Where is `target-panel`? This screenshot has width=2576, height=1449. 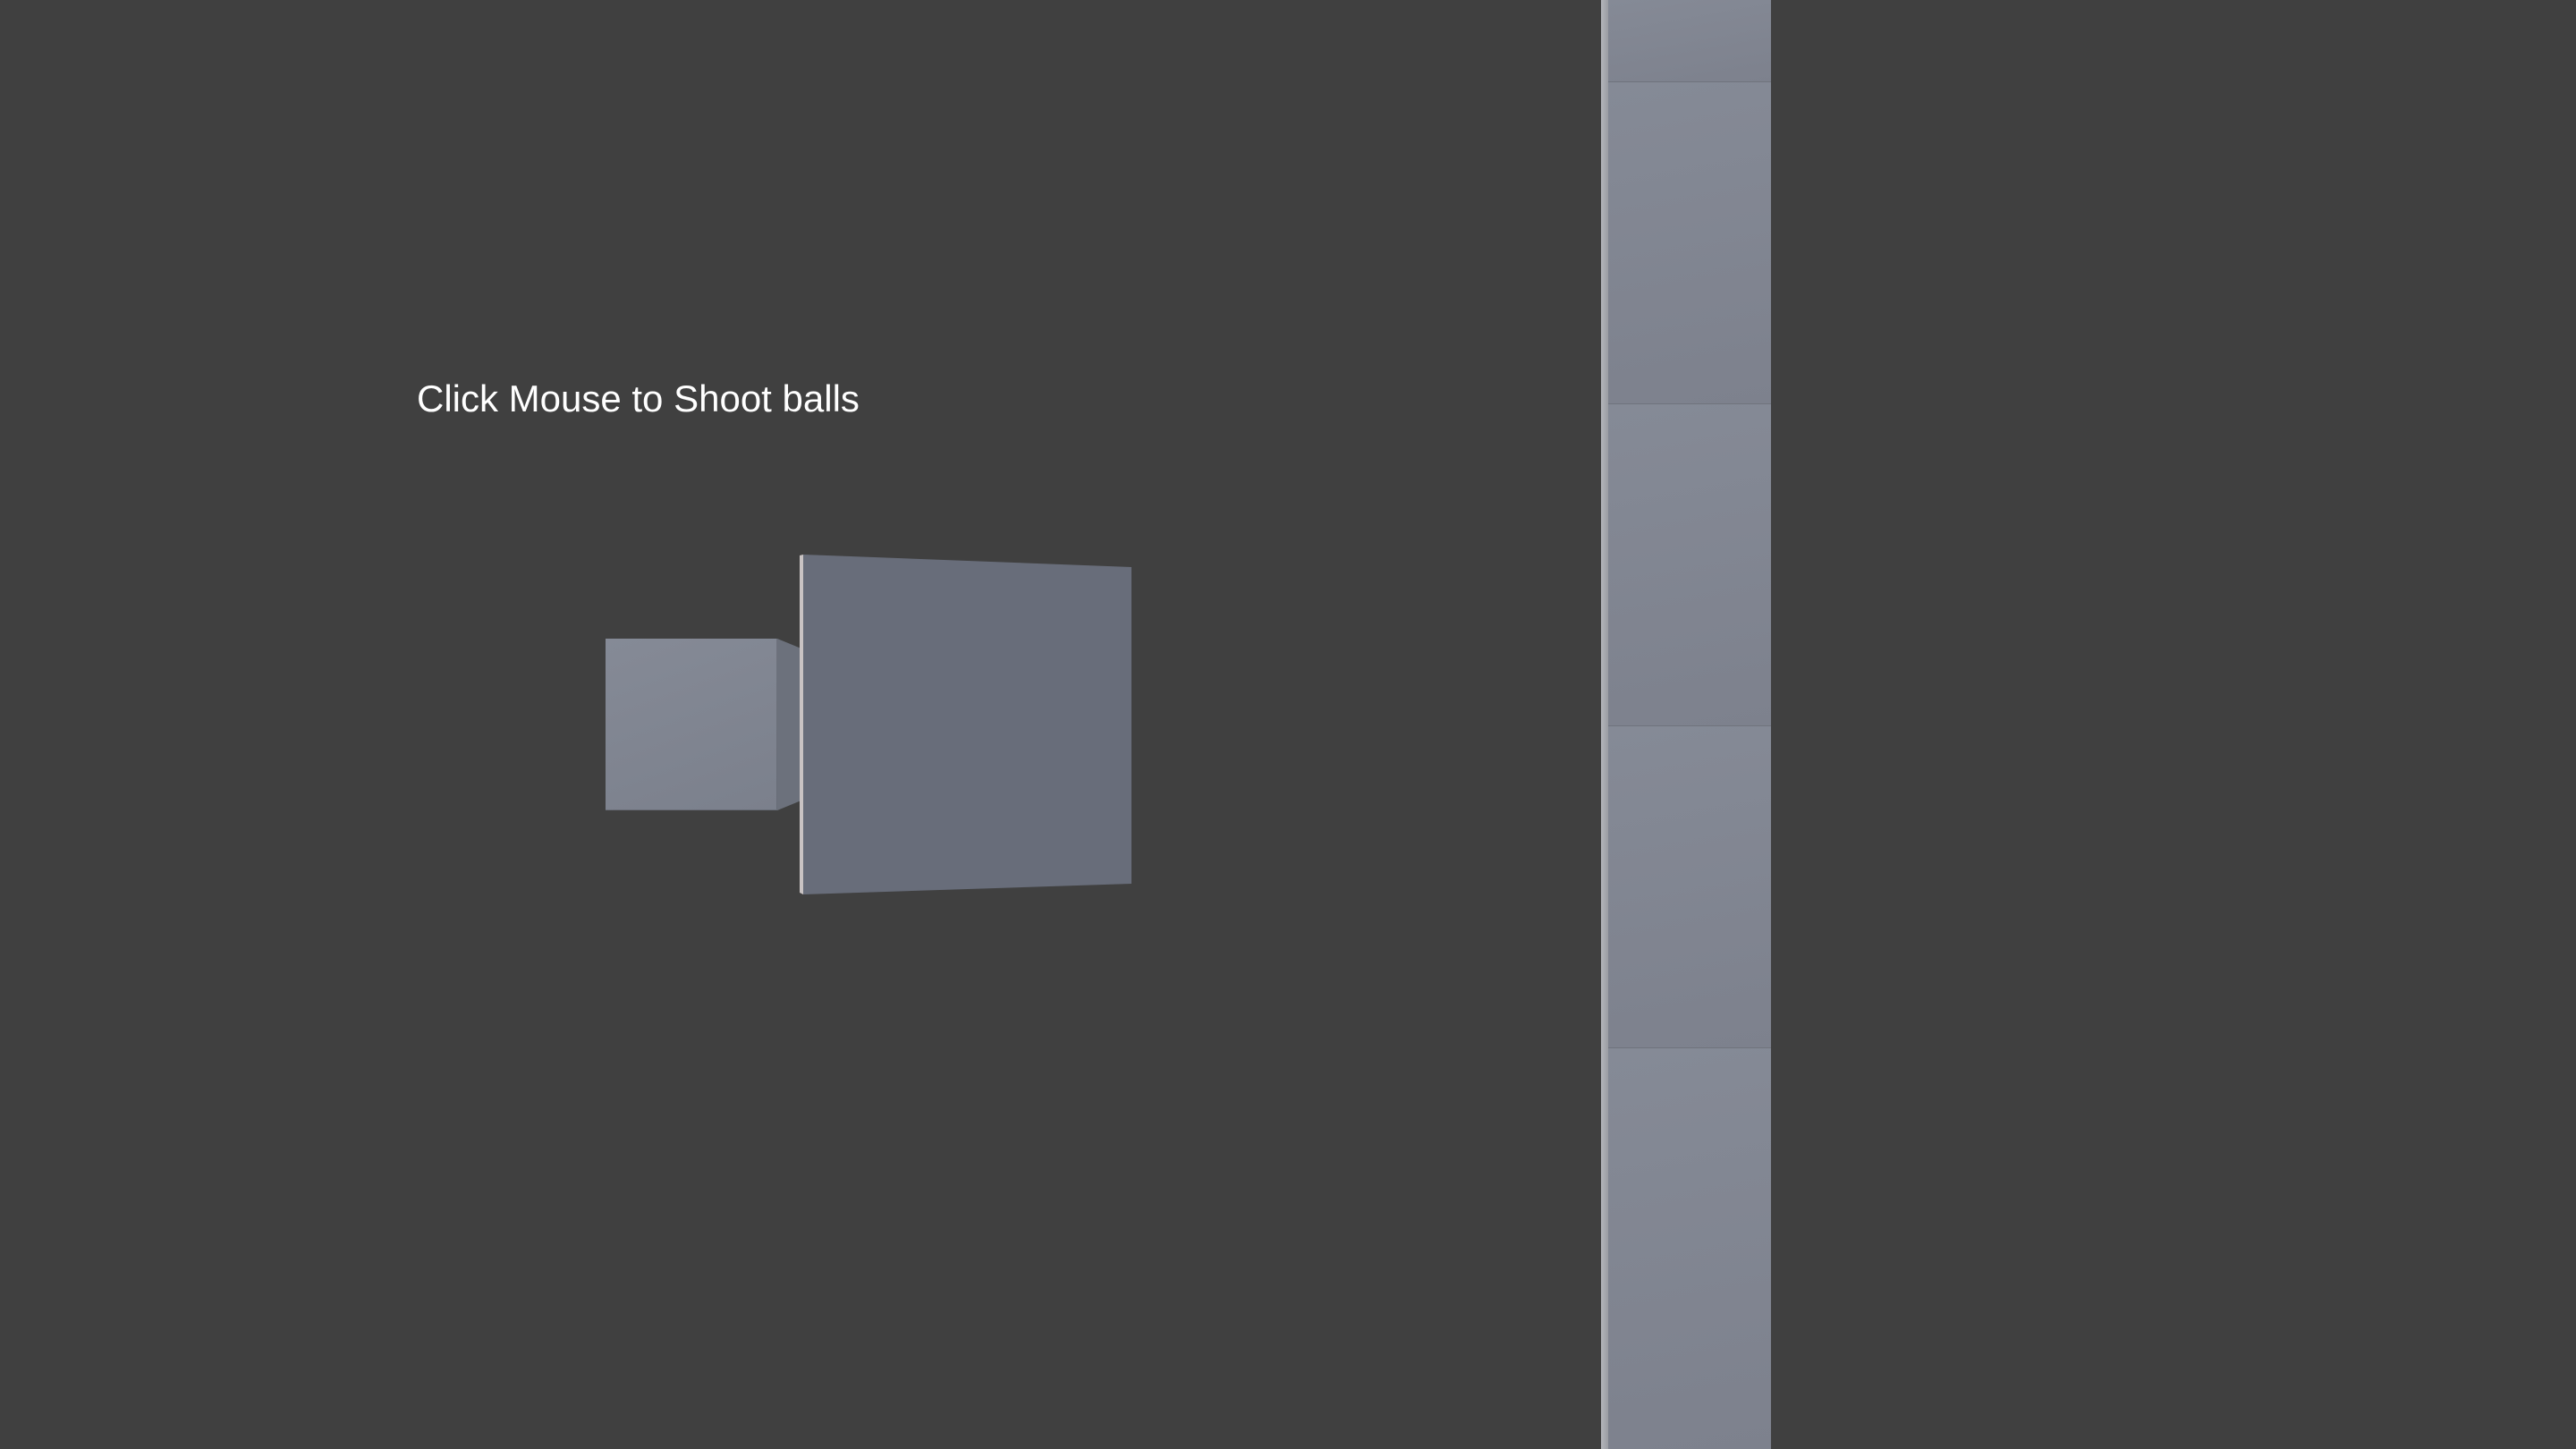
target-panel is located at coordinates (965, 724).